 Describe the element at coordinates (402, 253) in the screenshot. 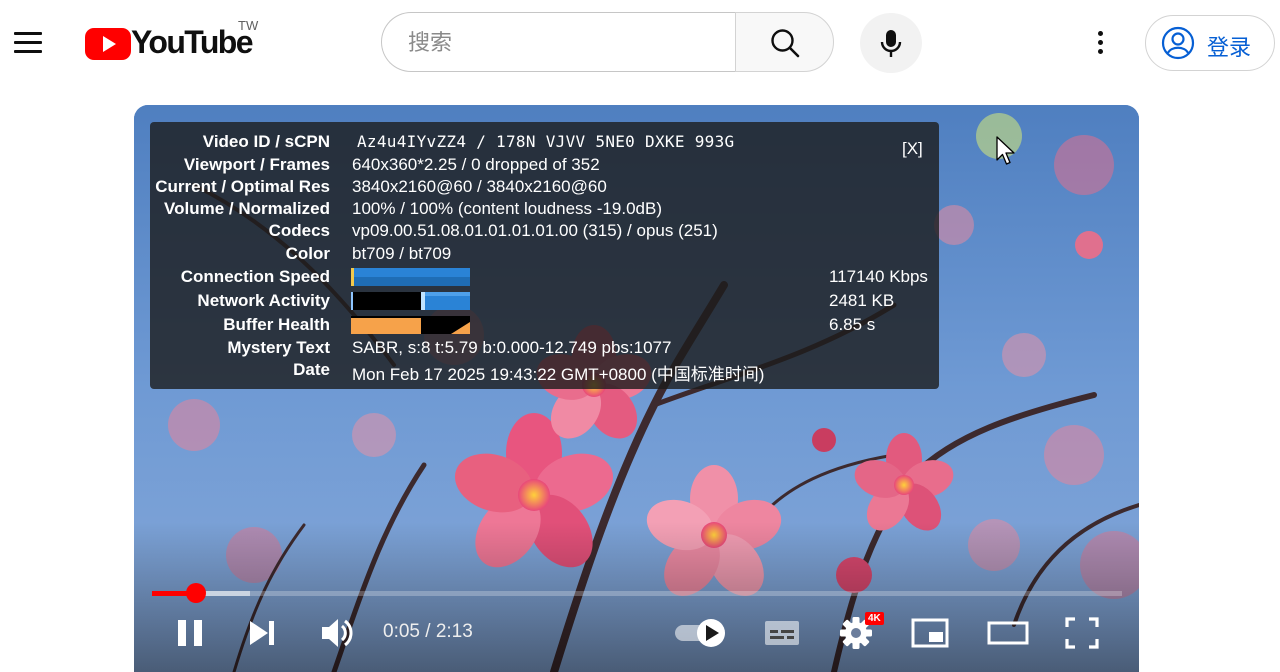

I see `stats-value: bt709 / bt709` at that location.